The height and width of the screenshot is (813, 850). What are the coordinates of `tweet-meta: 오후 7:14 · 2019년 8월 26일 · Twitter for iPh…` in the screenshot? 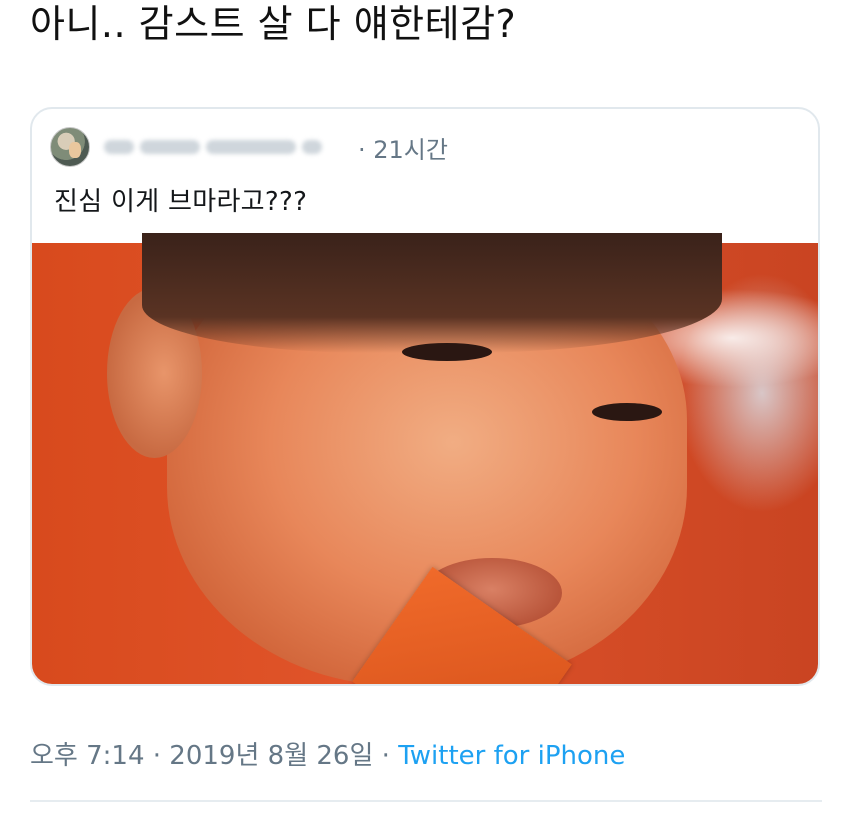 It's located at (327, 753).